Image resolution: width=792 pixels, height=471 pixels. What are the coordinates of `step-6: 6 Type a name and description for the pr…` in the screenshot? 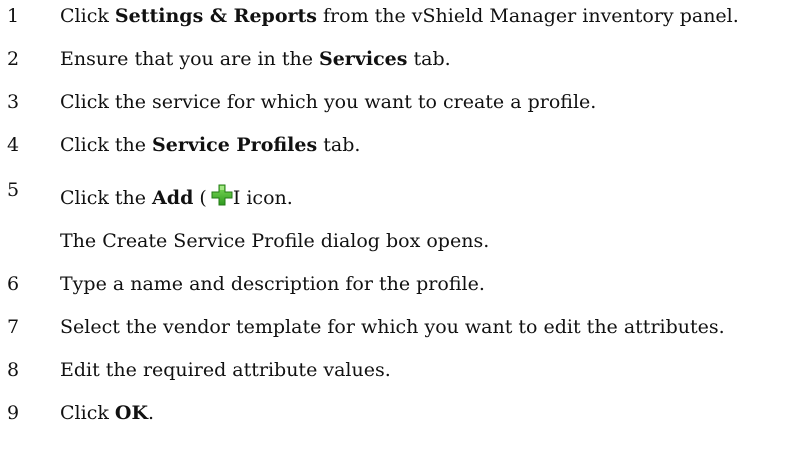 It's located at (396, 284).